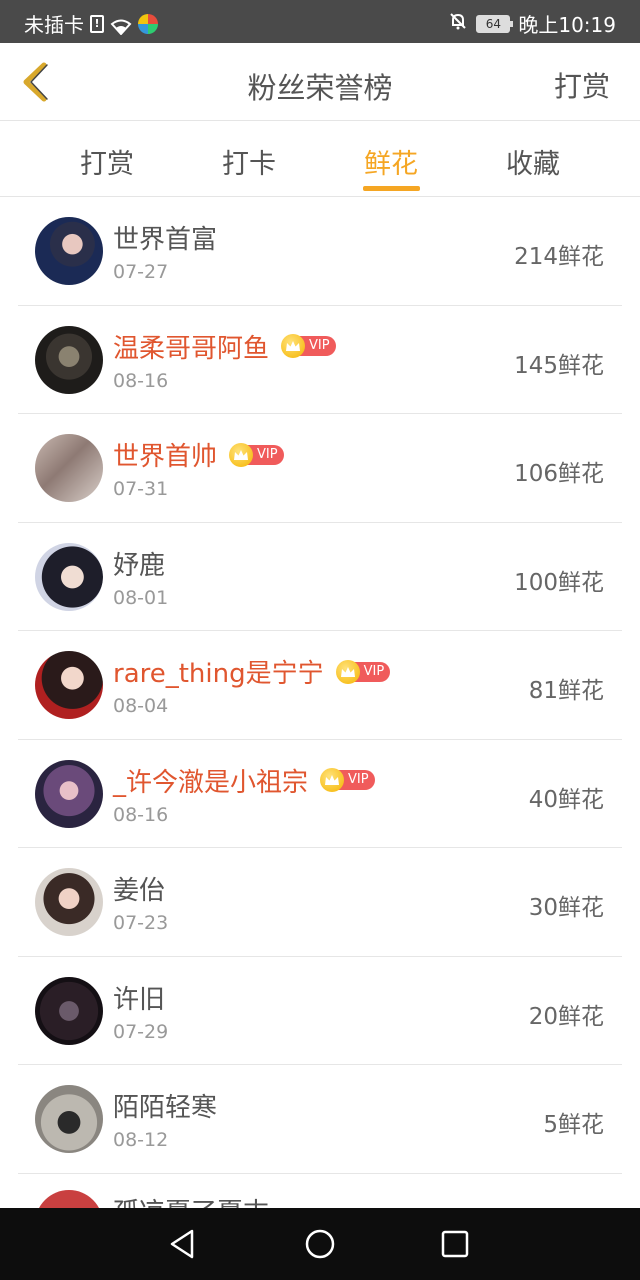 The width and height of the screenshot is (640, 1280). Describe the element at coordinates (320, 577) in the screenshot. I see `list-item: 妤鹿 08-01 100鲜花` at that location.